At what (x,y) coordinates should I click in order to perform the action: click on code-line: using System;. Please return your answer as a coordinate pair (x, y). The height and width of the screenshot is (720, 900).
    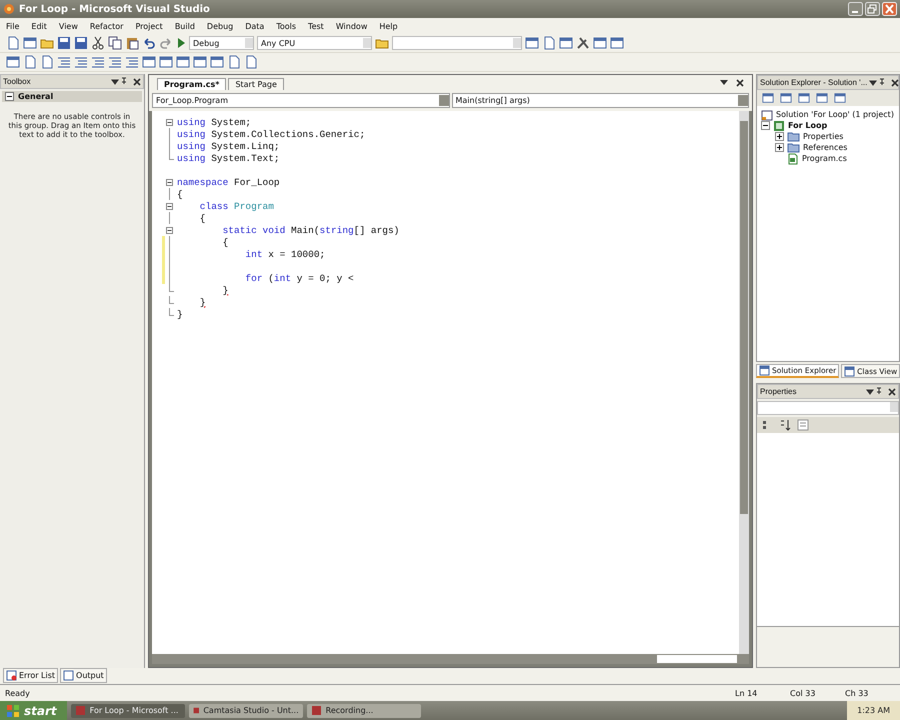
    Looking at the image, I should click on (214, 122).